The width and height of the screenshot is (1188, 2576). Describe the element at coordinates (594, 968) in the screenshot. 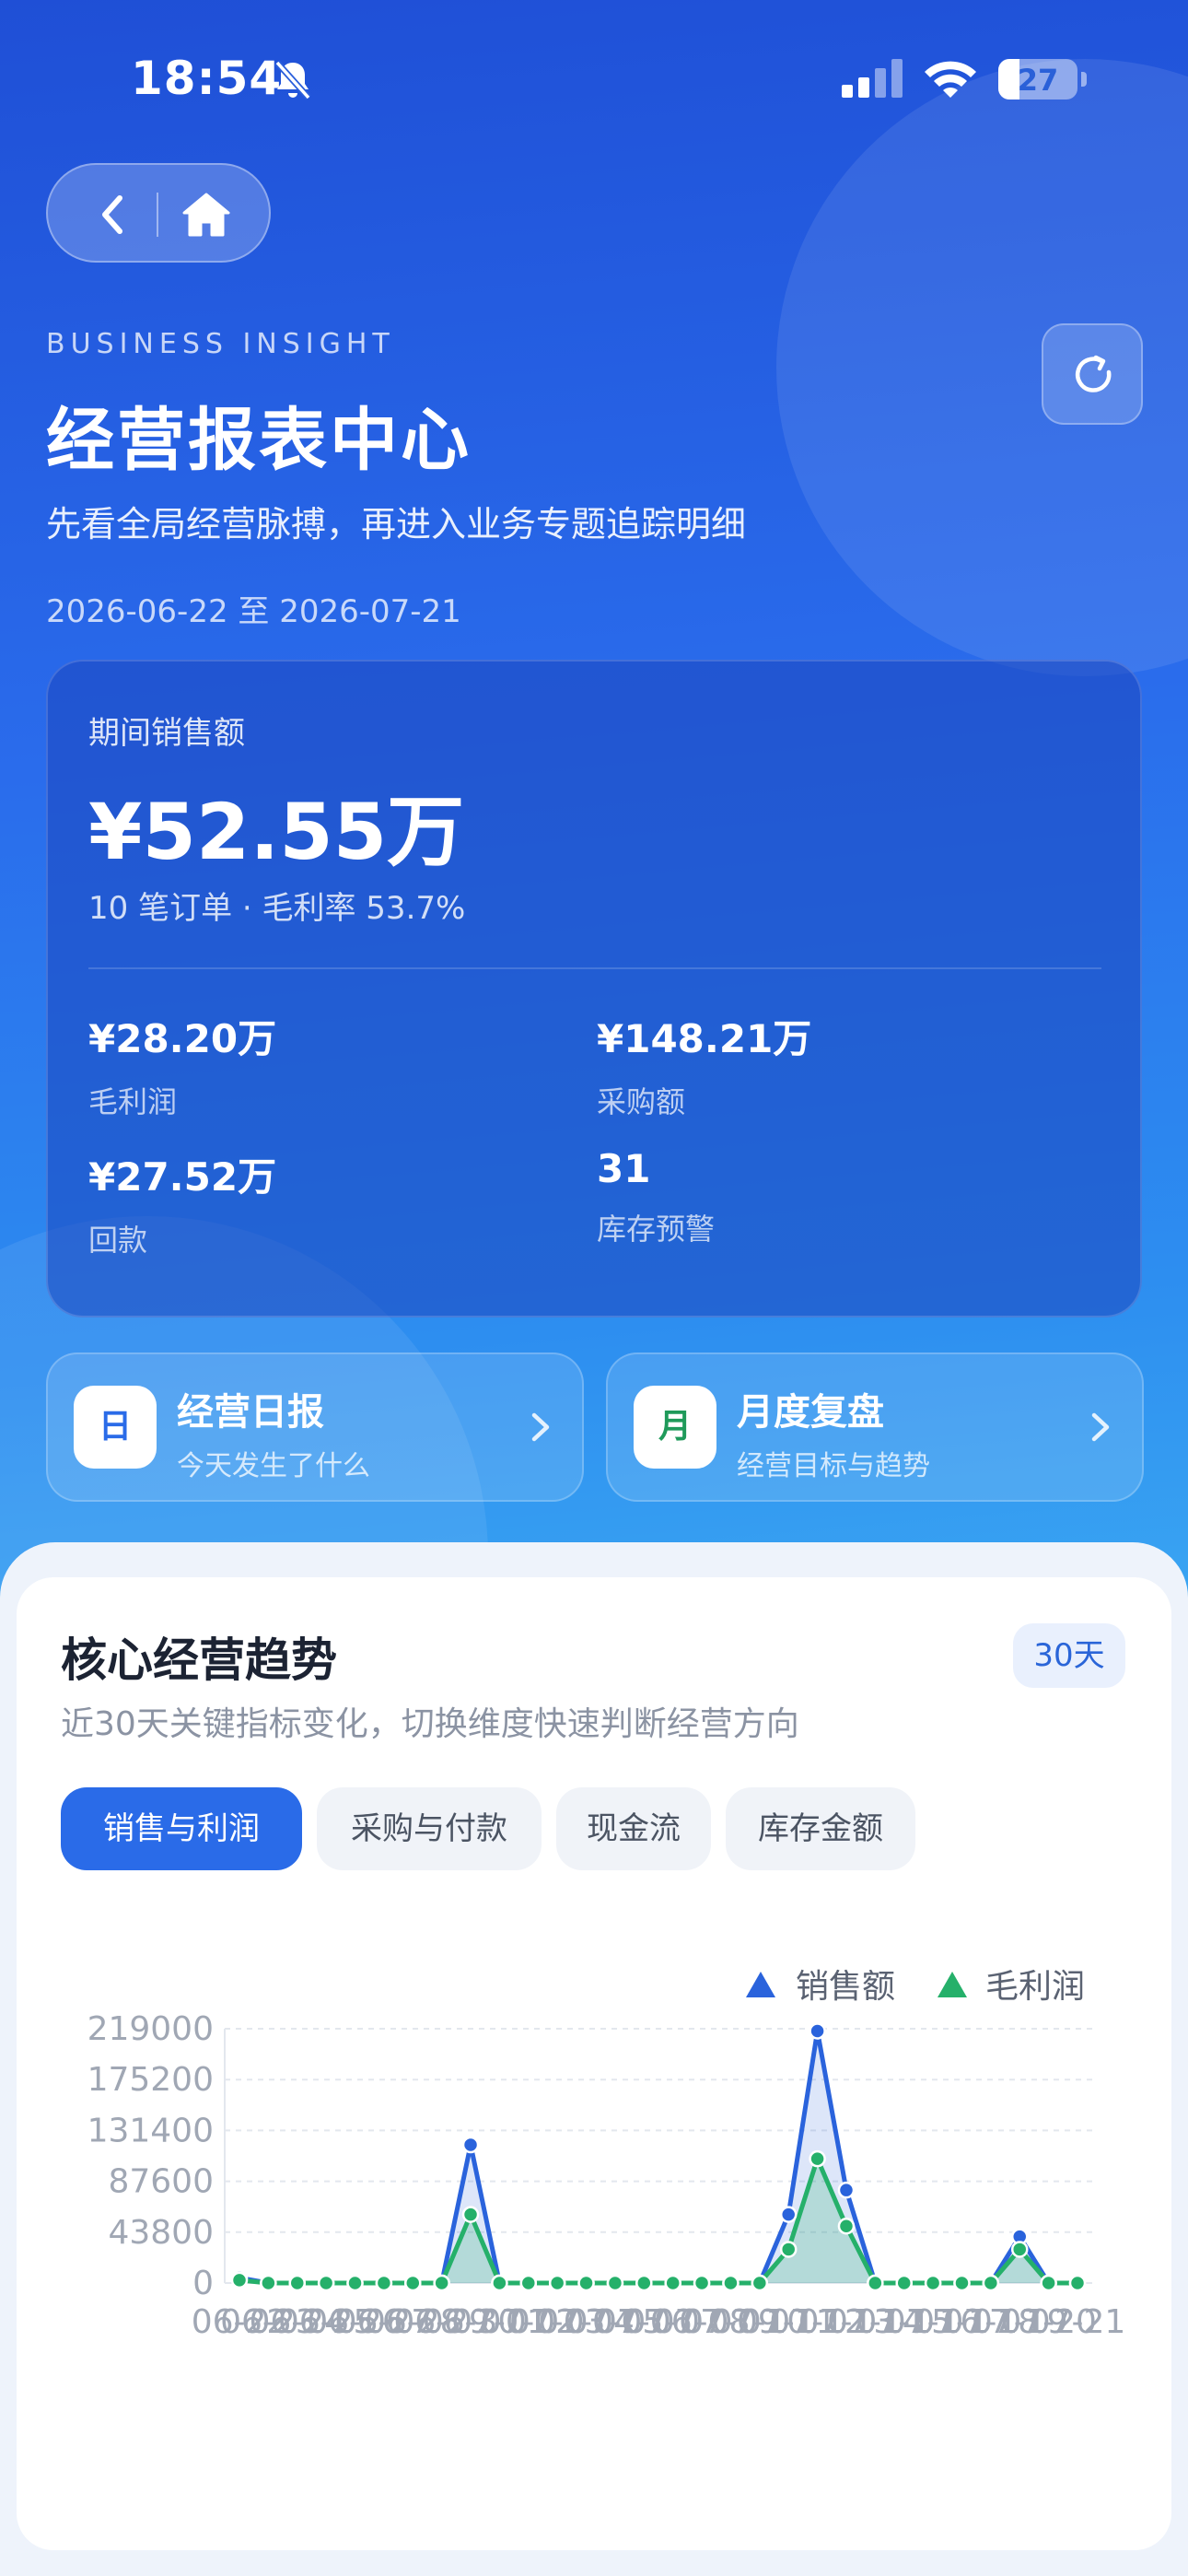

I see `summary-divider` at that location.